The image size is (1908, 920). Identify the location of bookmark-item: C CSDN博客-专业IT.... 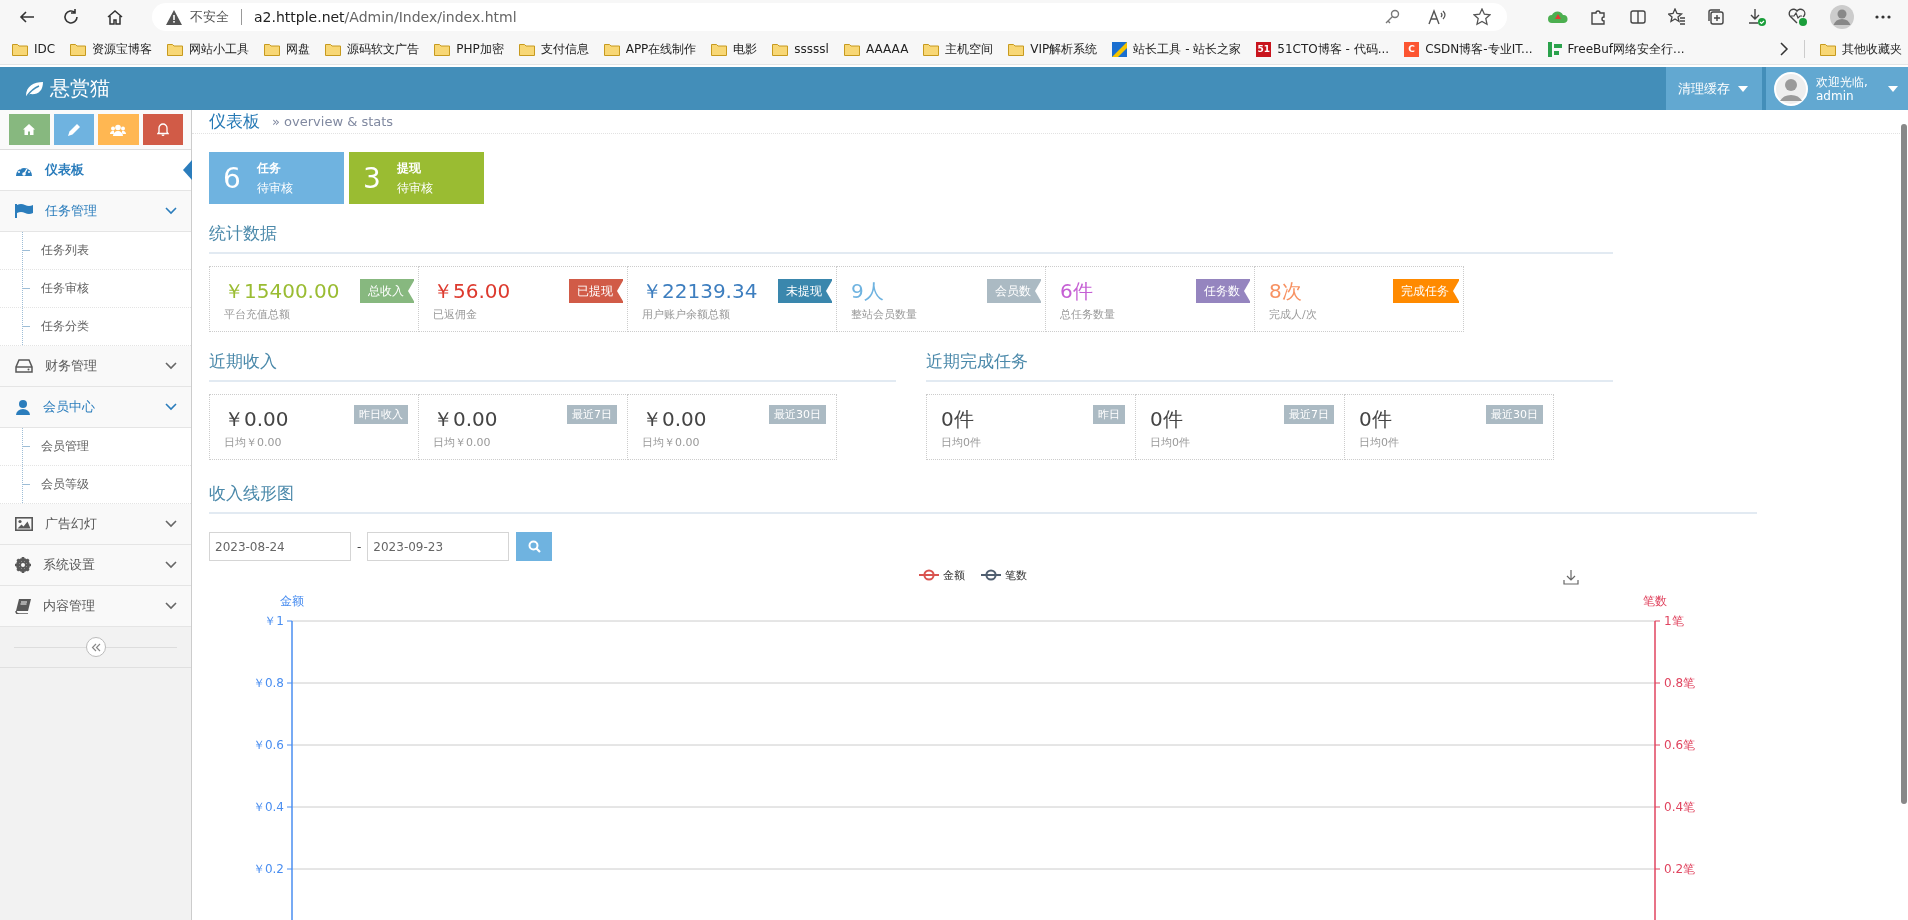
(1468, 49).